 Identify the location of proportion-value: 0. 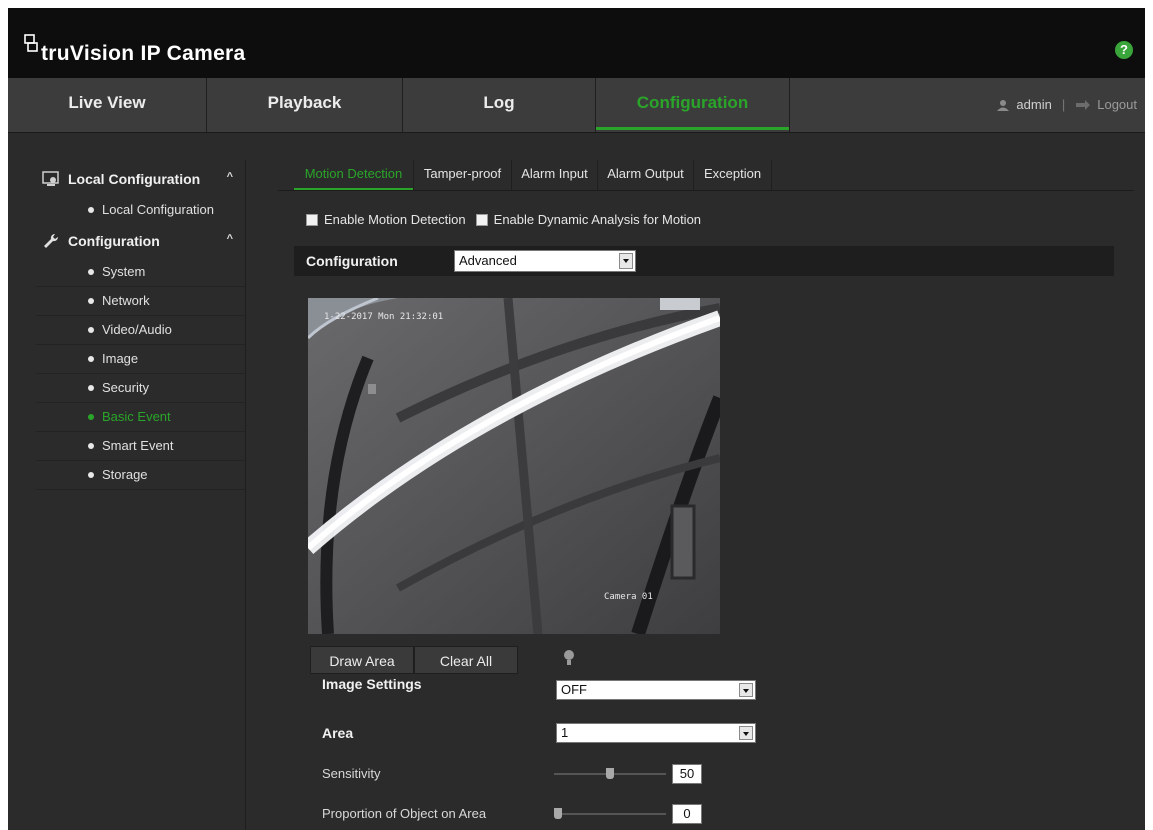
(687, 814).